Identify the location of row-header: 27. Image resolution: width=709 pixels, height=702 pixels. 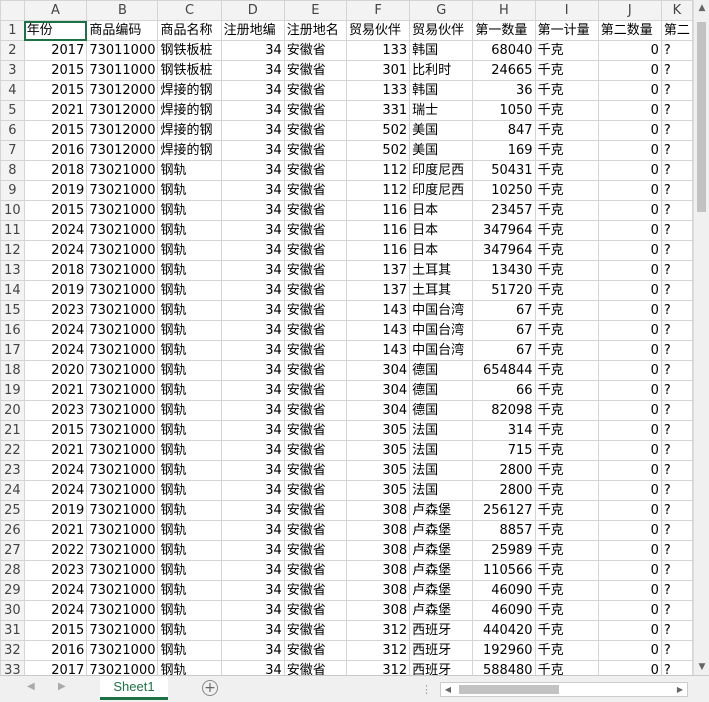
(12, 550).